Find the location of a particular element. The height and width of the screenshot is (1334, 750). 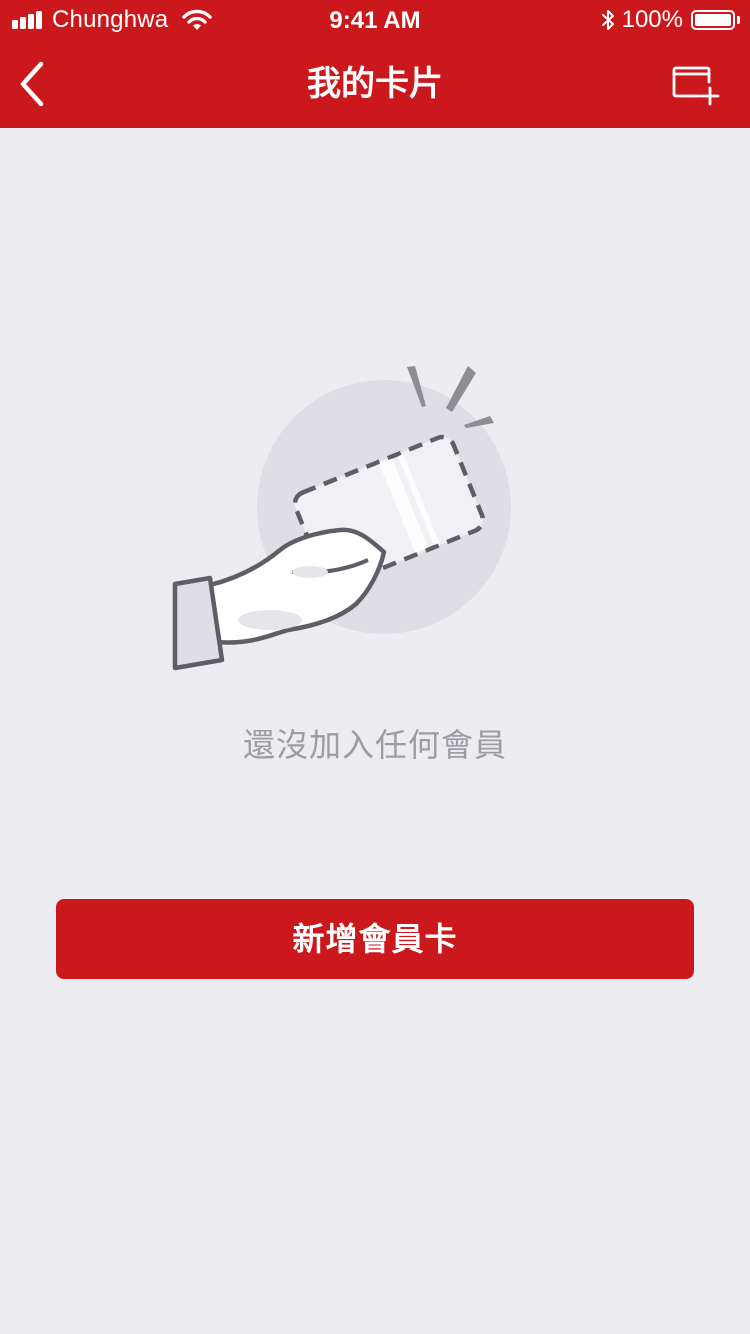

add-card-icon is located at coordinates (696, 86).